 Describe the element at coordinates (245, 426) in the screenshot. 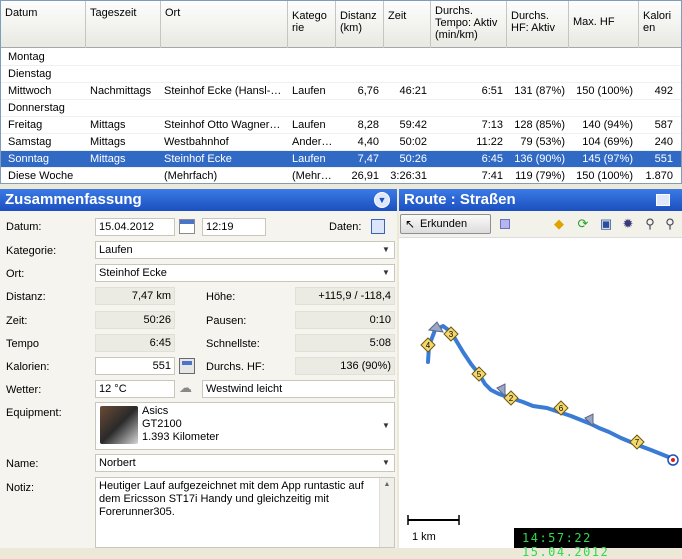

I see `equipment-select: Asics GT2100 1.393 Kilometer ▼` at that location.